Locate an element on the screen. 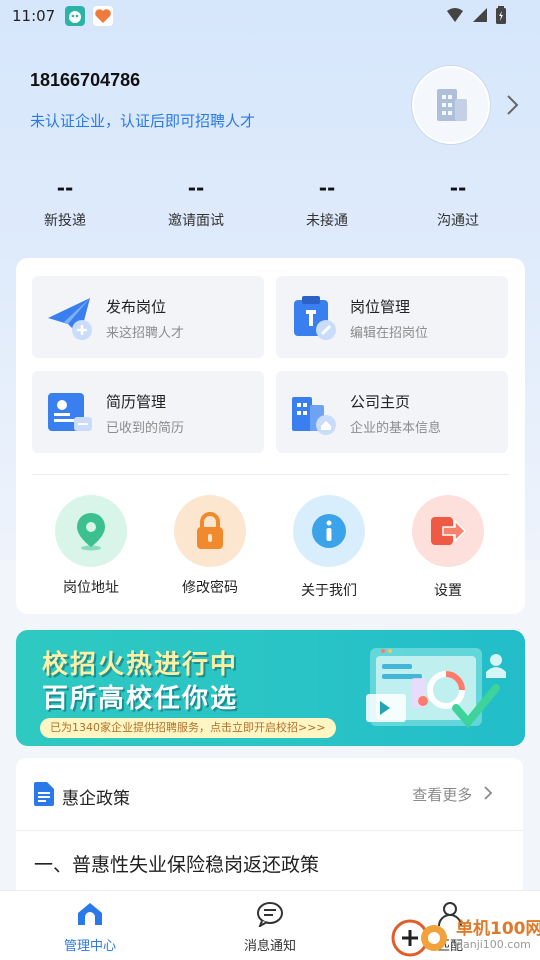  tile-subtitle: 已收到的简历 is located at coordinates (145, 428).